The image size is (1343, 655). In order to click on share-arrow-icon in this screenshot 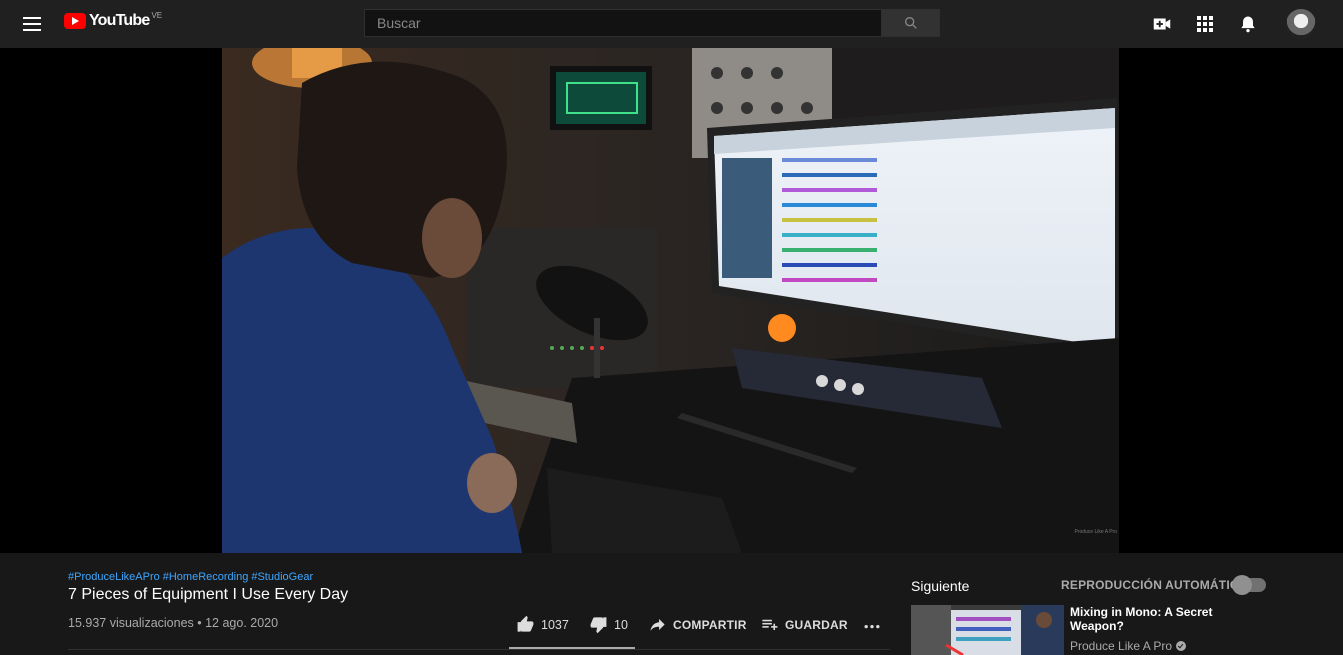, I will do `click(657, 624)`.